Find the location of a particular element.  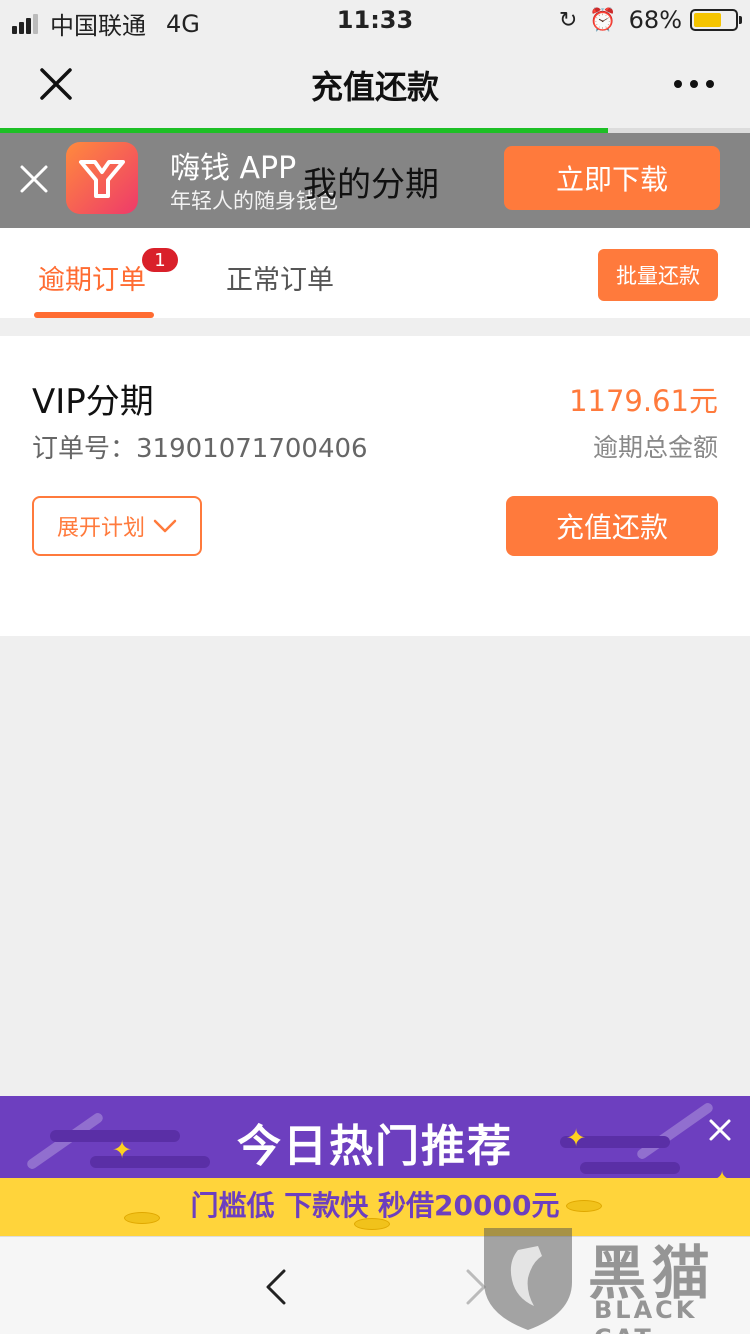

page-title: 充值还款 is located at coordinates (374, 87).